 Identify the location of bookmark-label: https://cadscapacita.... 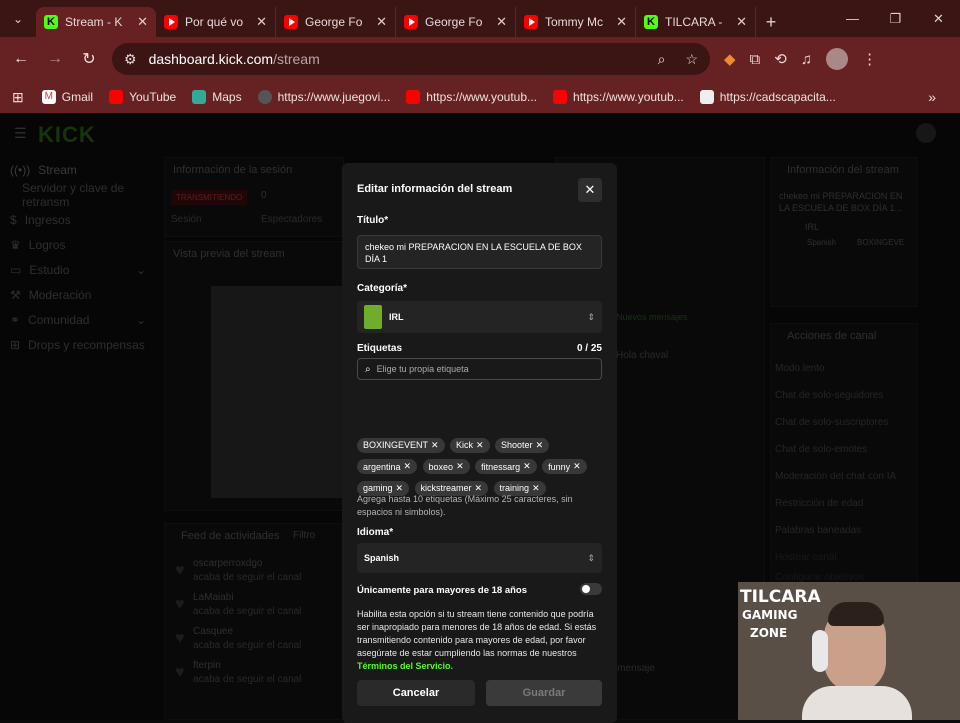
(777, 97).